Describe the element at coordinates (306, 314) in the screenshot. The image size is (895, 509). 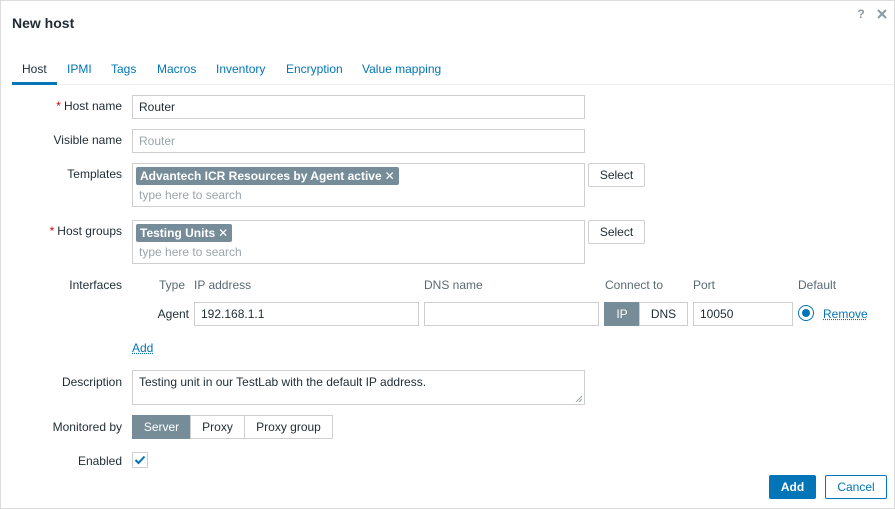
I see `ip-address-input` at that location.